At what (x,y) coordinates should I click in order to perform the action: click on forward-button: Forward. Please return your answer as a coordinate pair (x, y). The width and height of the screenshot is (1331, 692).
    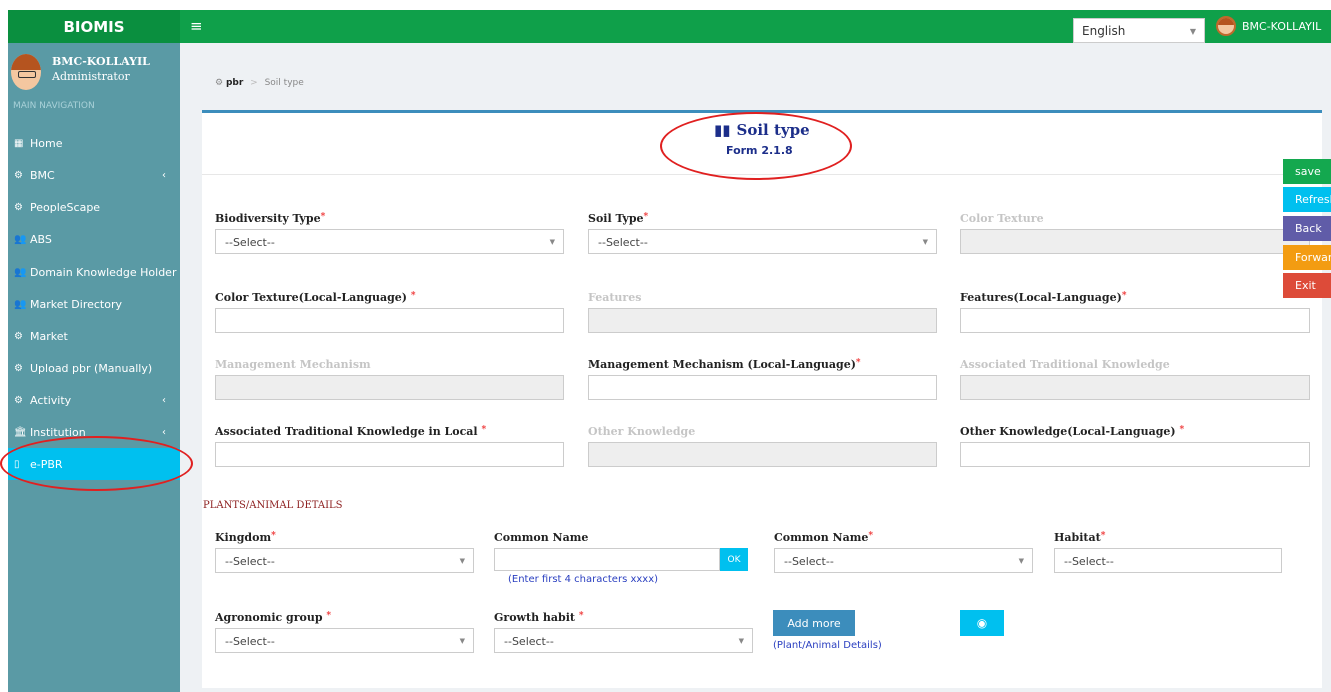
    Looking at the image, I should click on (1307, 257).